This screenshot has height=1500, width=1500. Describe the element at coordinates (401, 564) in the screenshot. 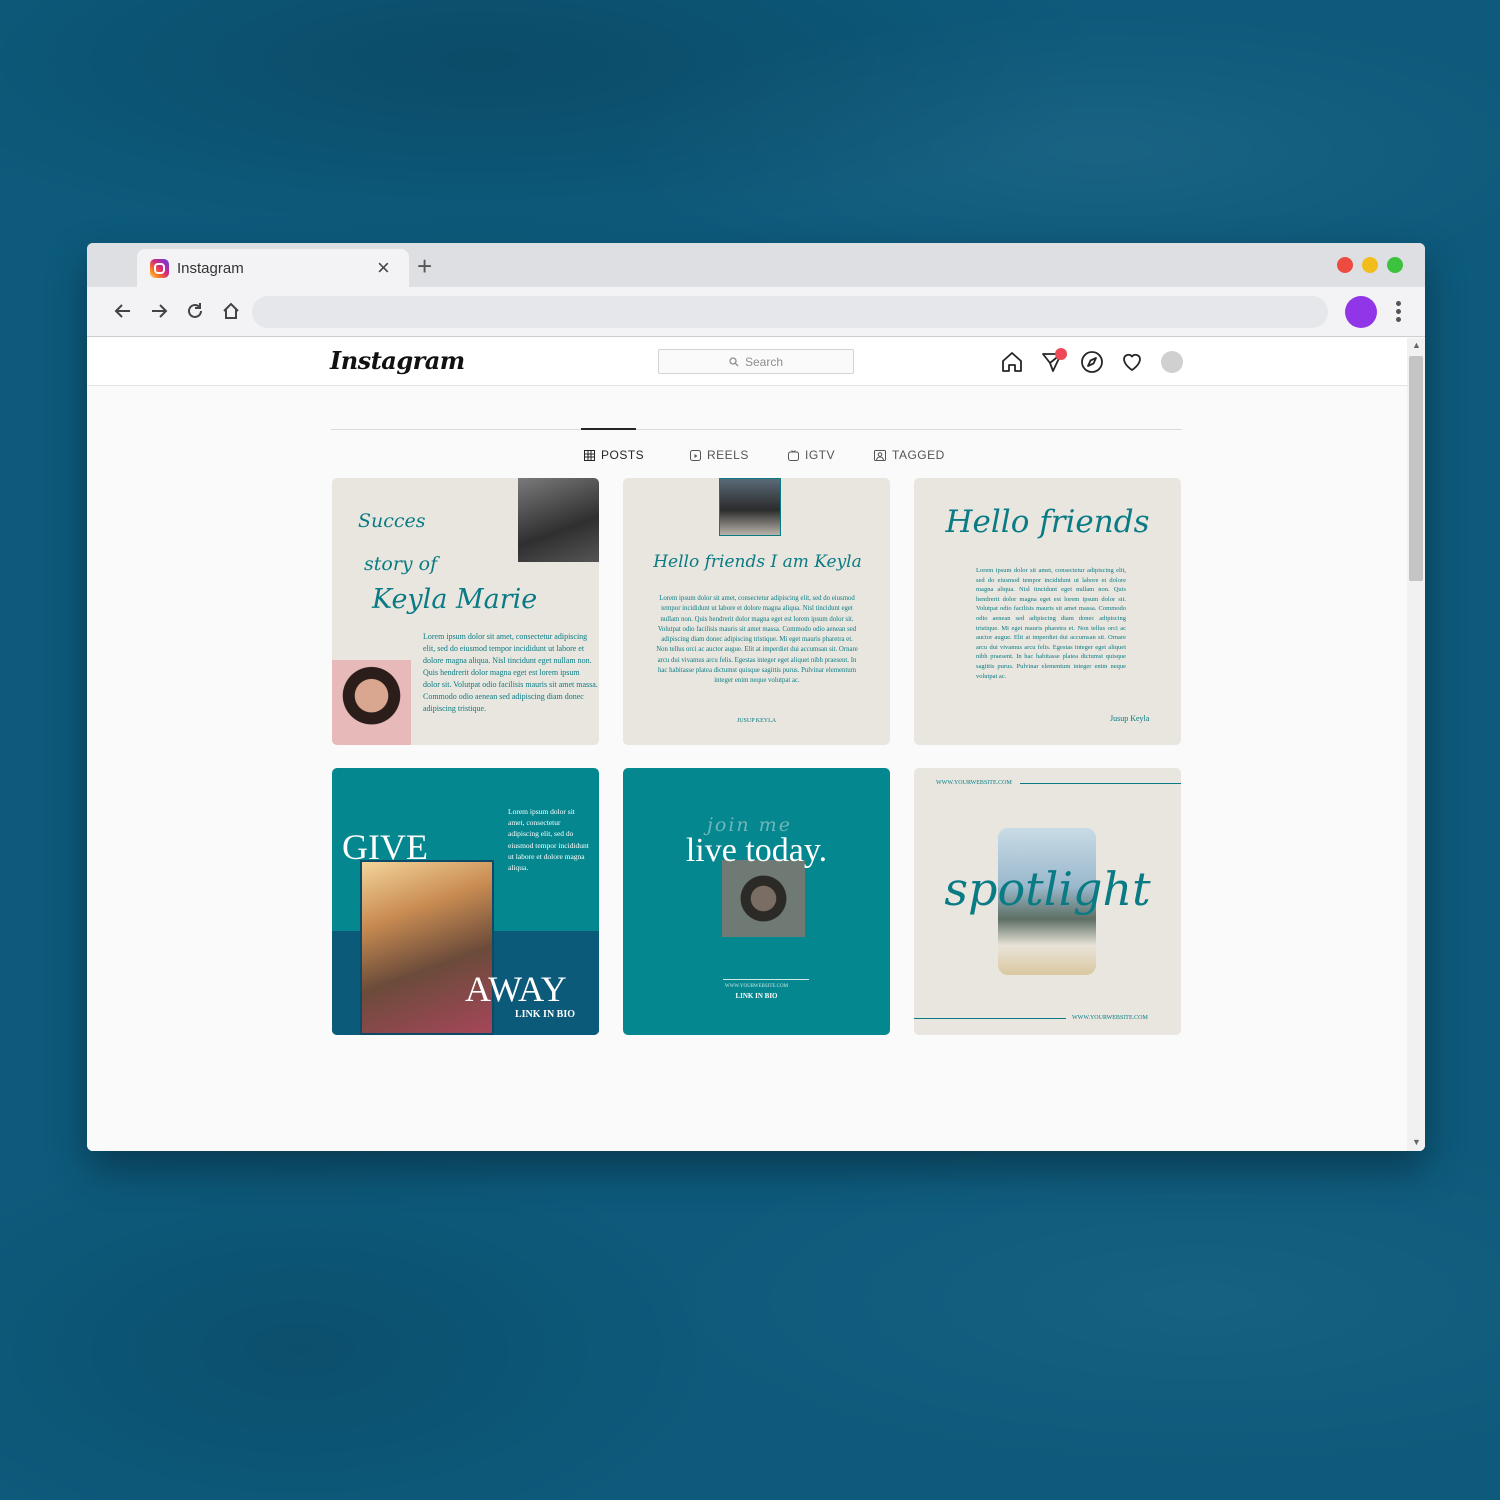

I see `script-title-line2: story of` at that location.